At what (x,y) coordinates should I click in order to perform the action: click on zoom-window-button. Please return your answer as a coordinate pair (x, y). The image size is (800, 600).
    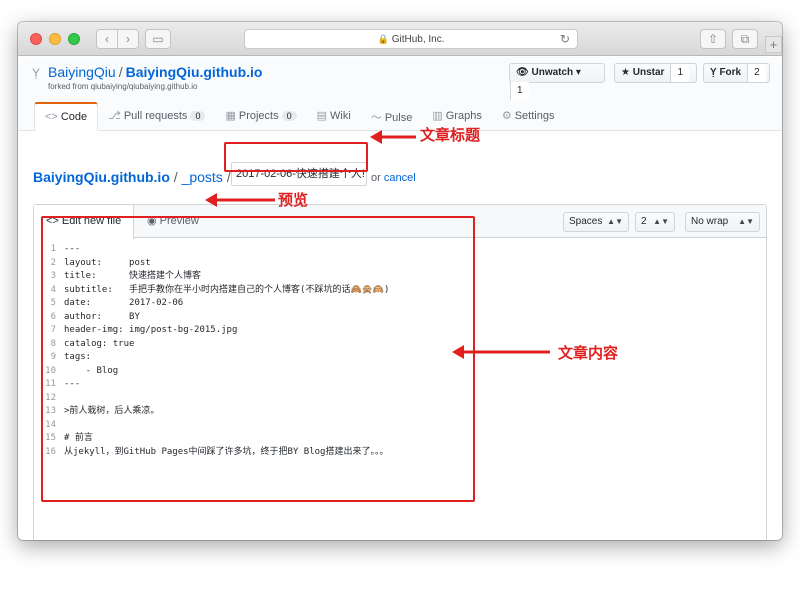
    Looking at the image, I should click on (74, 39).